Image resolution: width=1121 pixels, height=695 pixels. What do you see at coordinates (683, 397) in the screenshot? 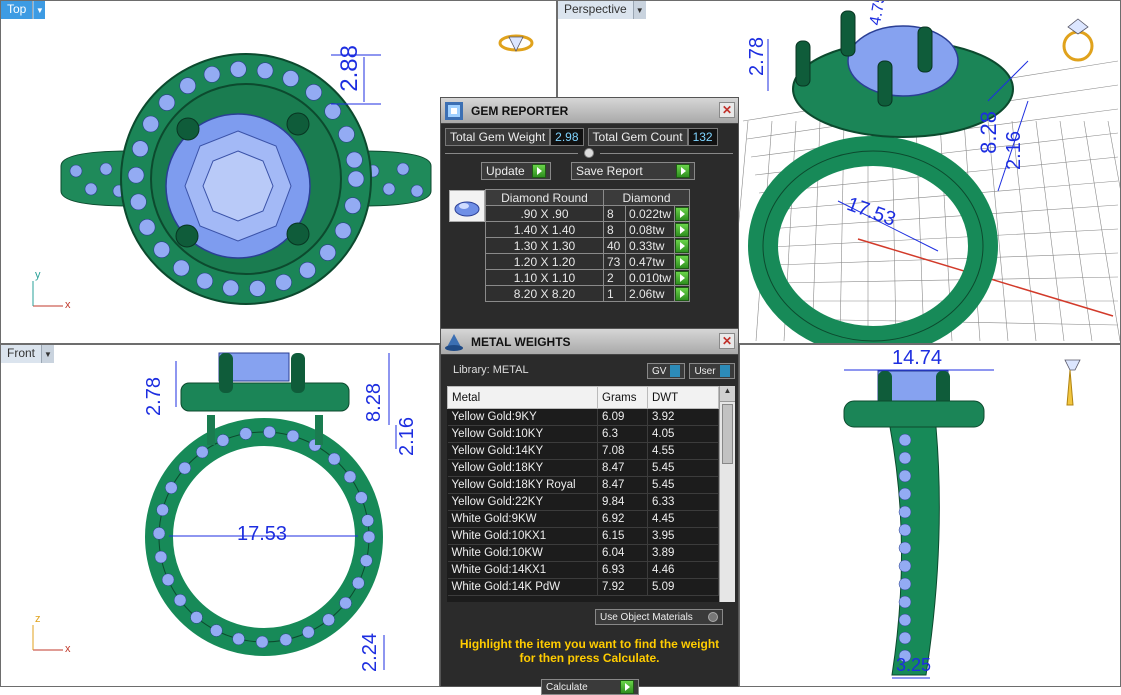
I see `column-header-dwt: DWT` at bounding box center [683, 397].